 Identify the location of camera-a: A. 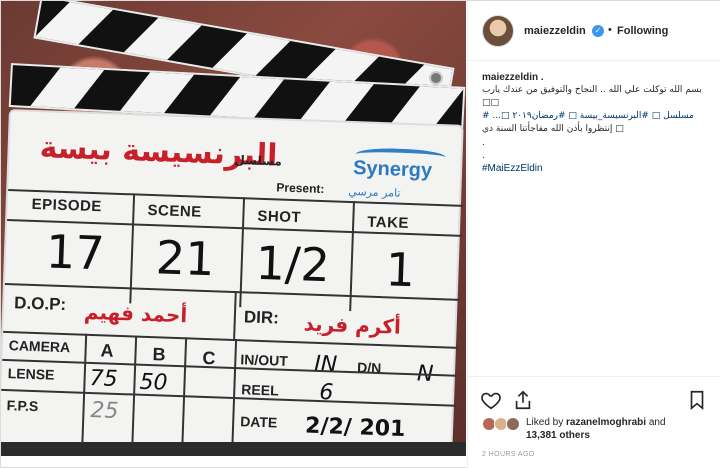
(107, 350).